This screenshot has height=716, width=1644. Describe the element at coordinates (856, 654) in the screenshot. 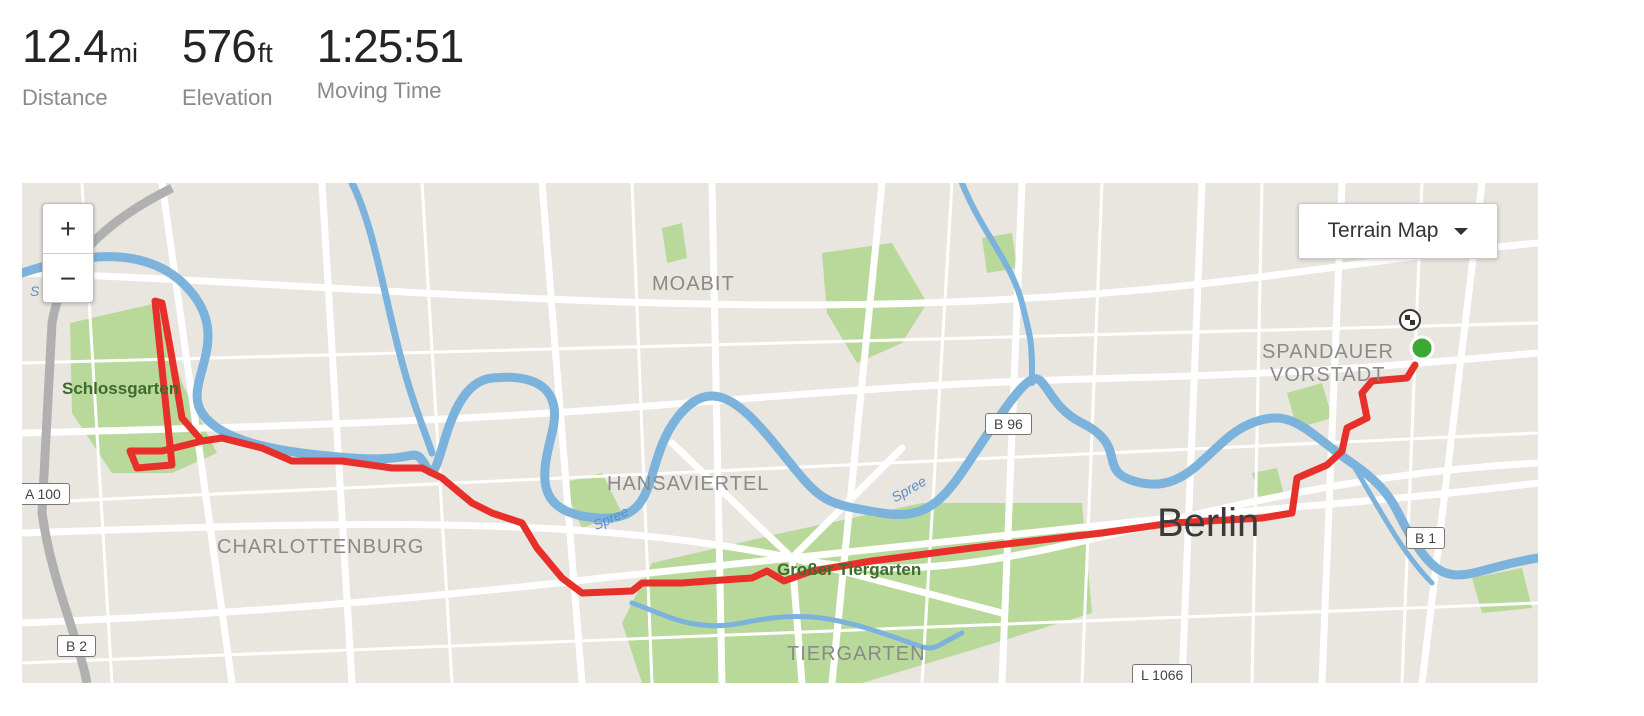

I see `label-tiergarten: TIERGARTEN` at that location.